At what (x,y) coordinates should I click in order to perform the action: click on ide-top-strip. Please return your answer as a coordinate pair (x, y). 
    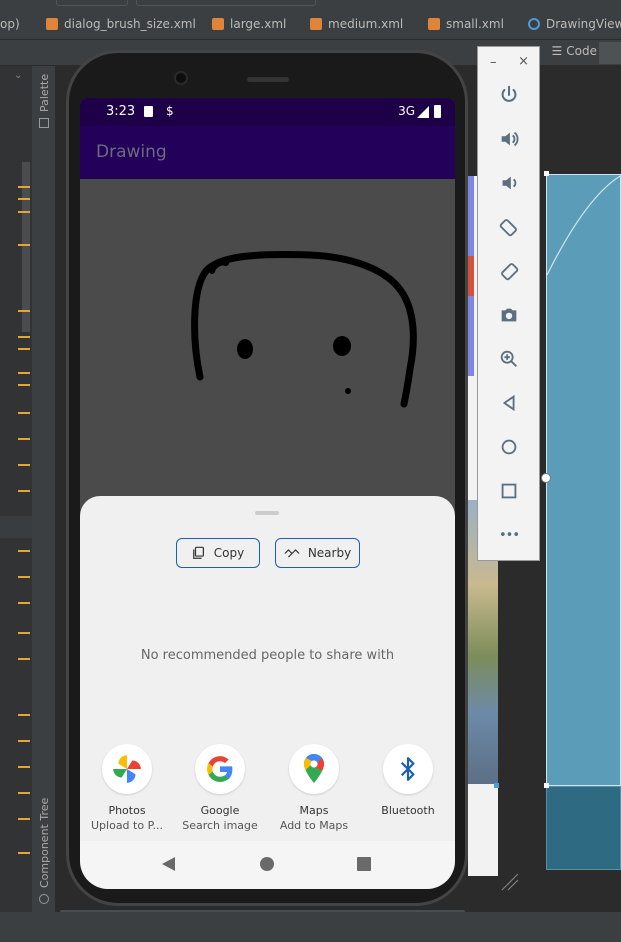
    Looking at the image, I should click on (310, 4).